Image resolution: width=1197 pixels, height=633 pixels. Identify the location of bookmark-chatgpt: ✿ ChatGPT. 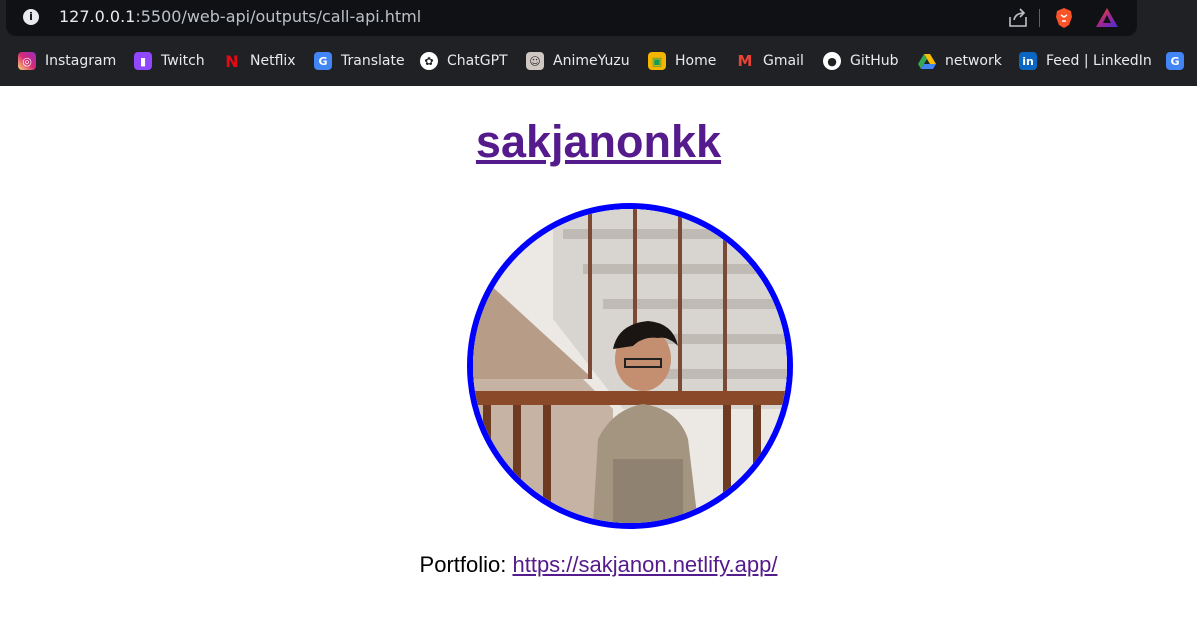
(464, 61).